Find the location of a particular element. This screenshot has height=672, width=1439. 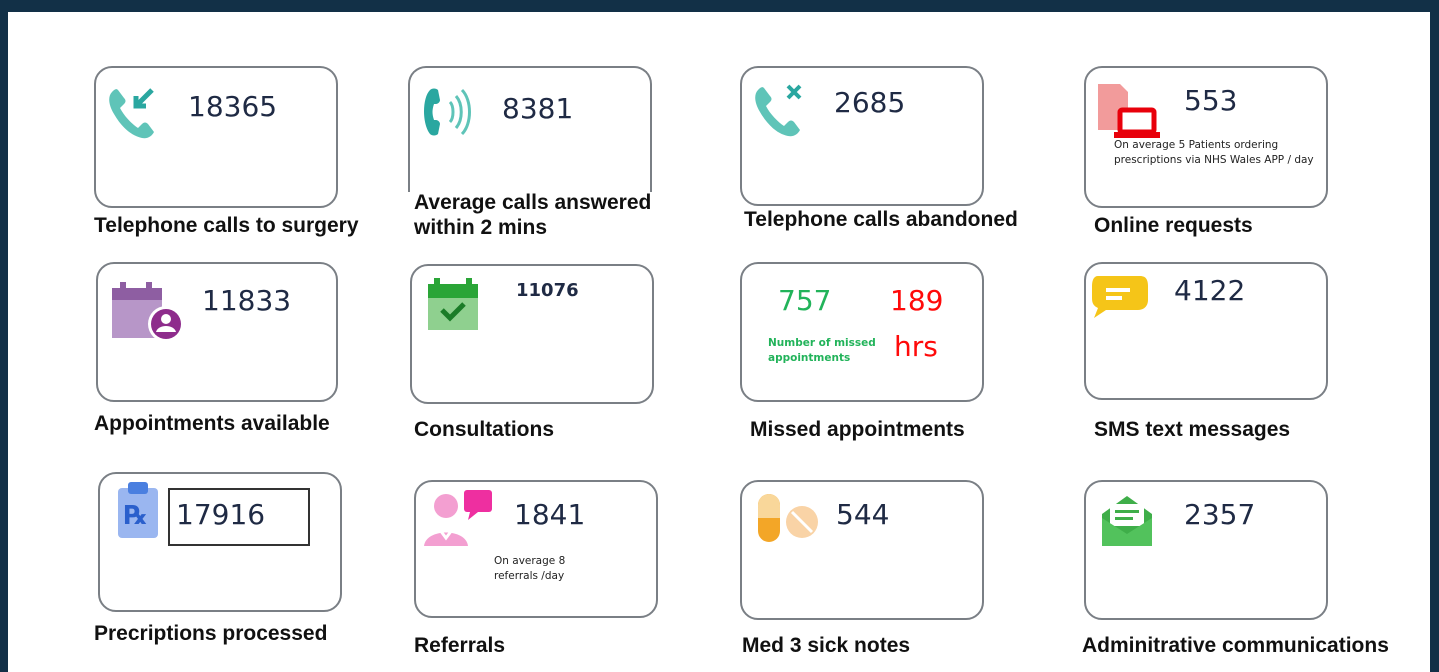

calls-answered-caption: Average calls answered within 2 mins is located at coordinates (533, 215).